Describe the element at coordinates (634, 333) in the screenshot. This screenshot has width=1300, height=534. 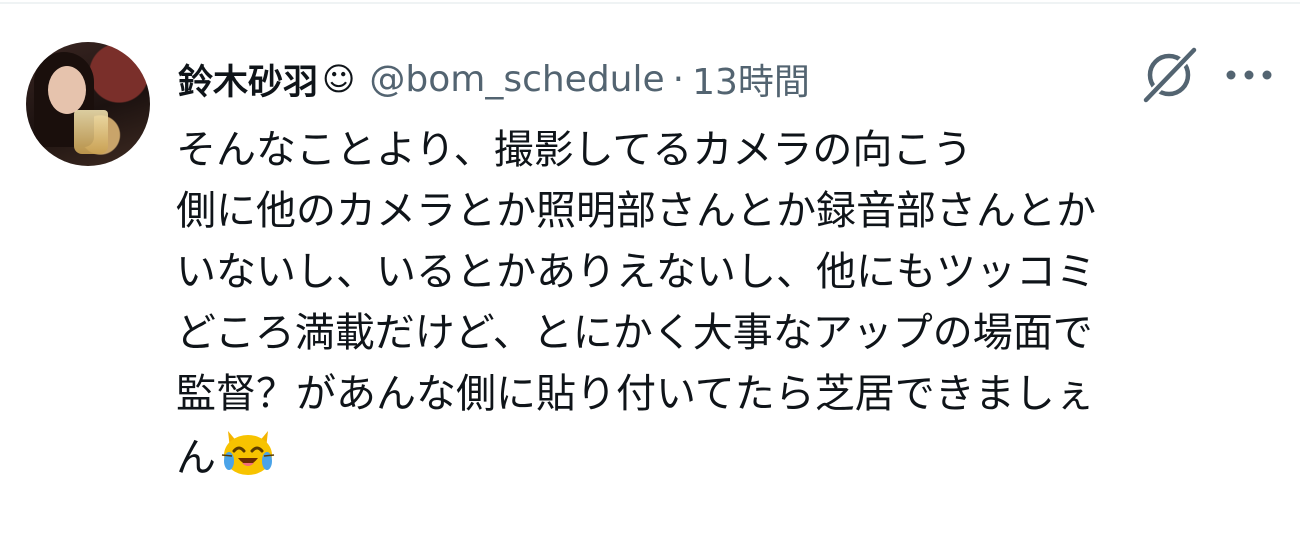
I see `tweet-text-line: どころ満載だけど、とにかく大事なアップの場面で` at that location.